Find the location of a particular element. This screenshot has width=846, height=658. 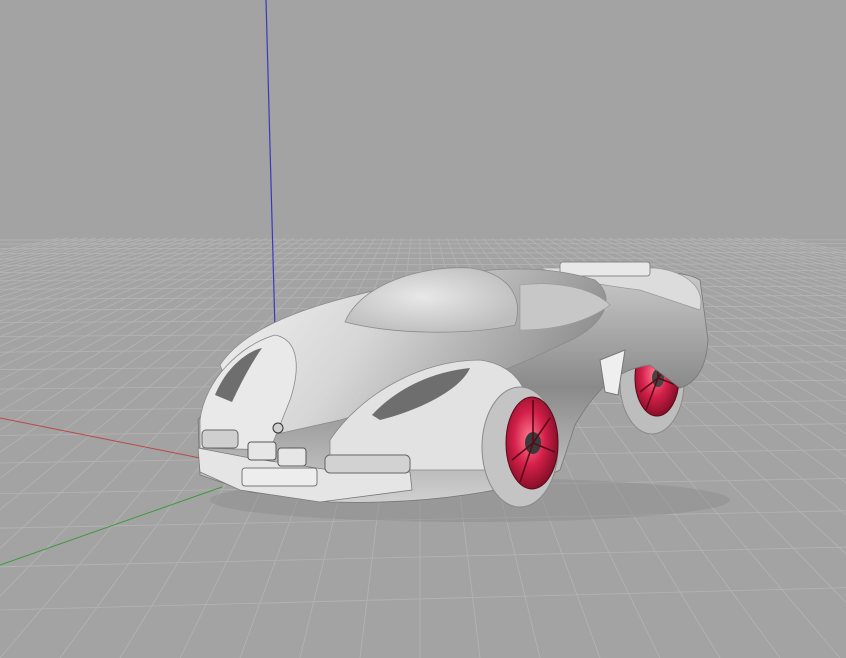

z-axis-line is located at coordinates (270, 165).